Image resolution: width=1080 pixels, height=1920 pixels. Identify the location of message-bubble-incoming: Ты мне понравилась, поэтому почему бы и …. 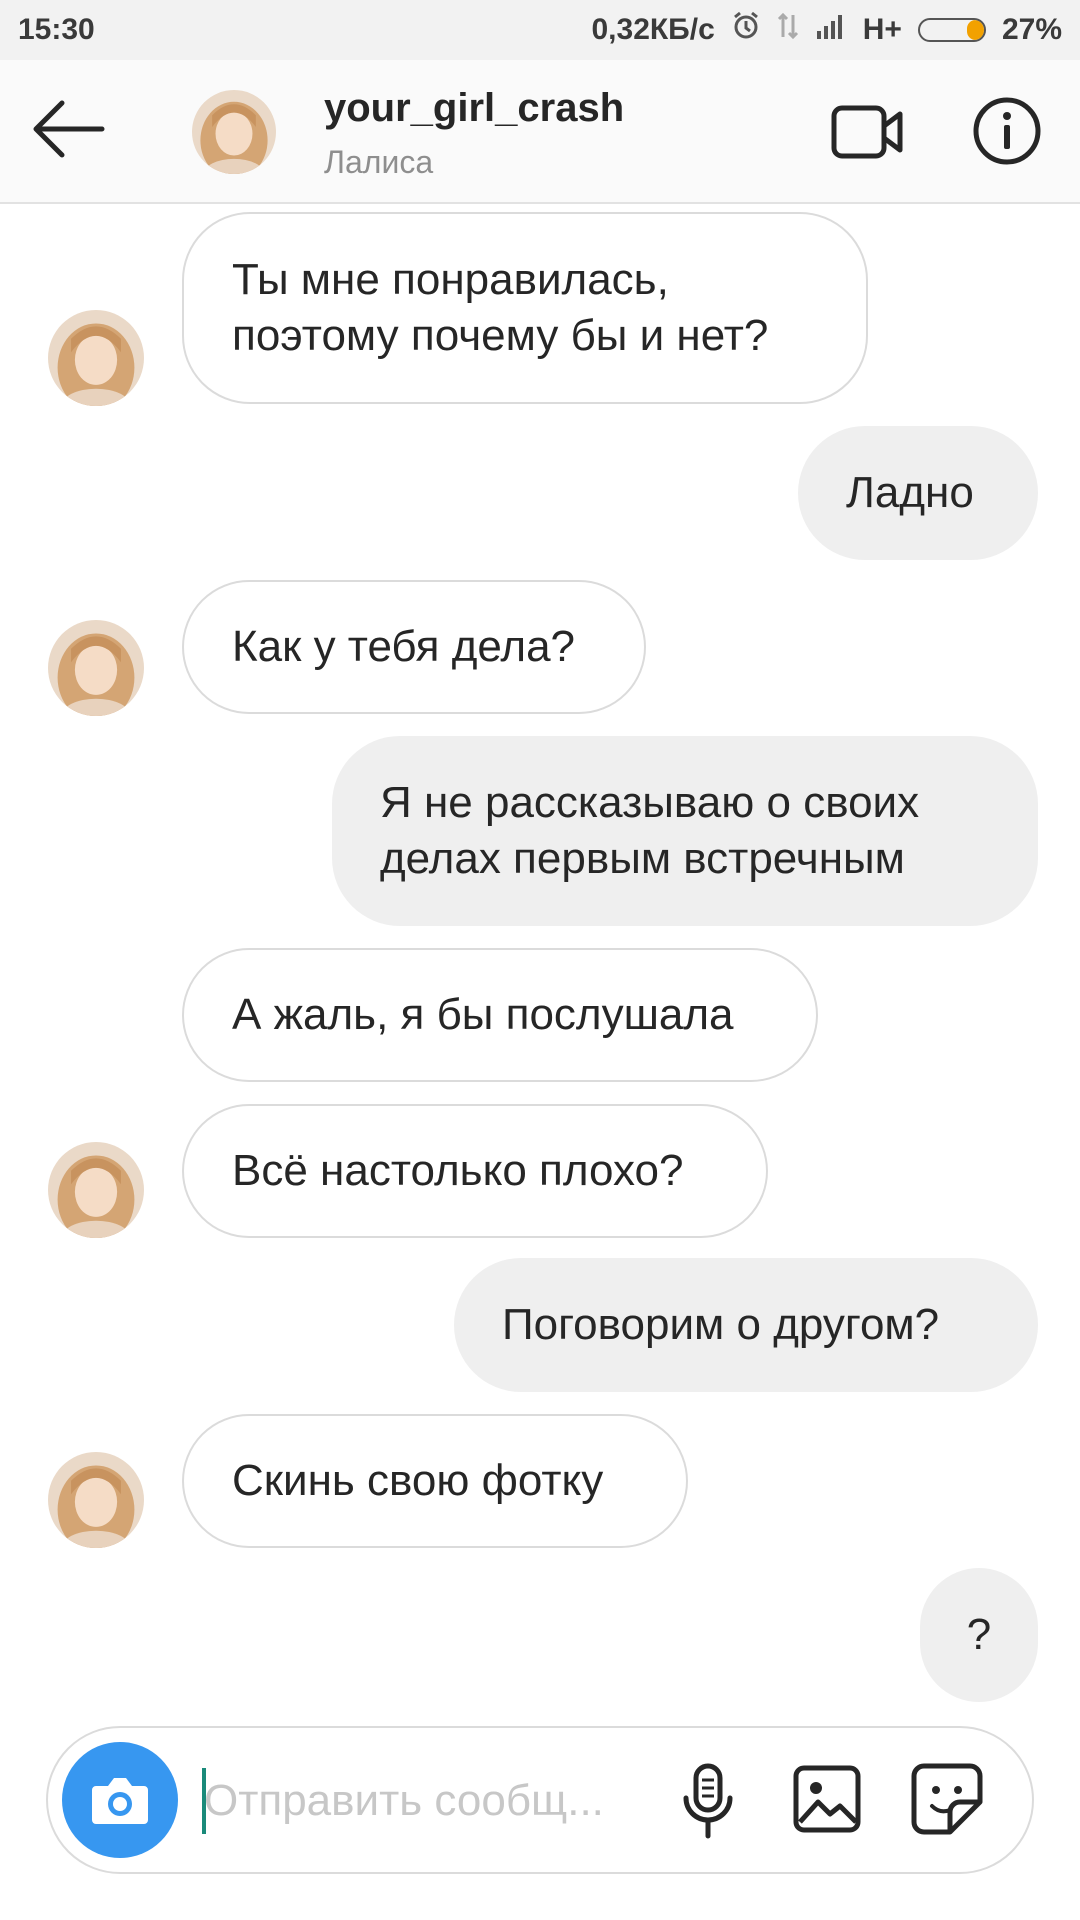
(525, 308).